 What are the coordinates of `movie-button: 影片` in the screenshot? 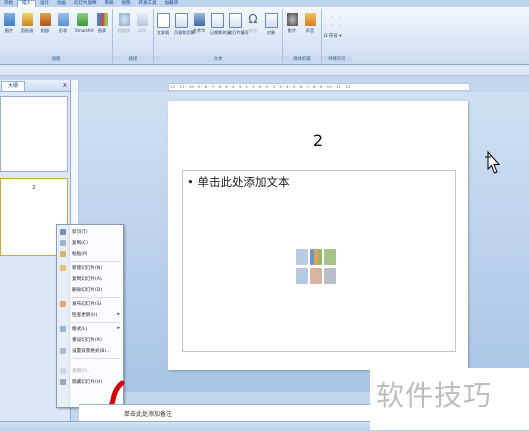 It's located at (292, 23).